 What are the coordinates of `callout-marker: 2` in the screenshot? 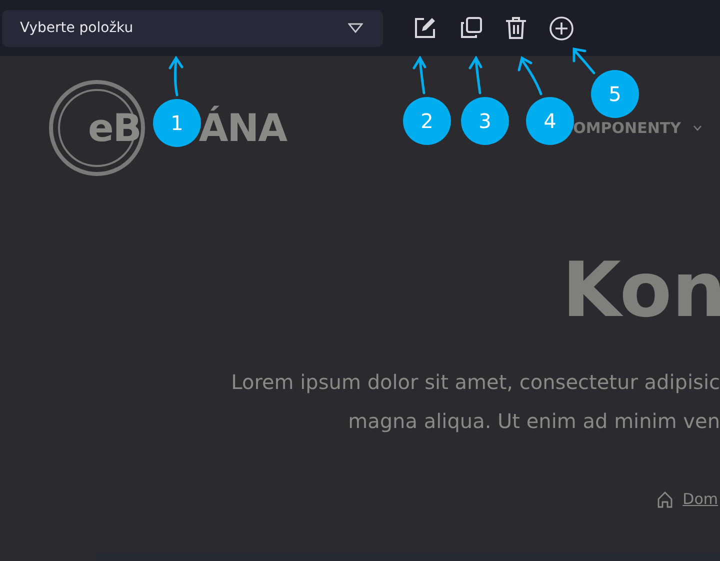 It's located at (427, 121).